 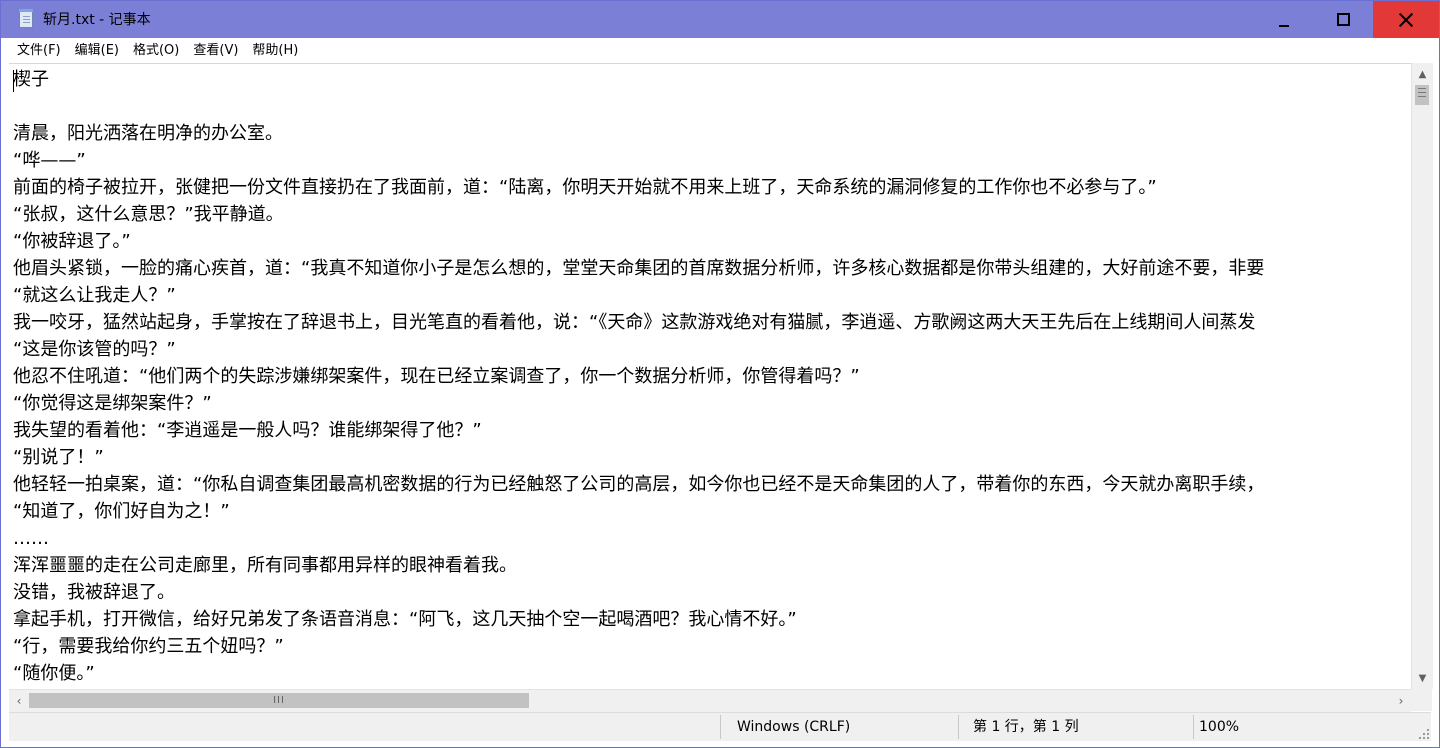 What do you see at coordinates (794, 727) in the screenshot?
I see `line-ending-status: Windows (CRLF)` at bounding box center [794, 727].